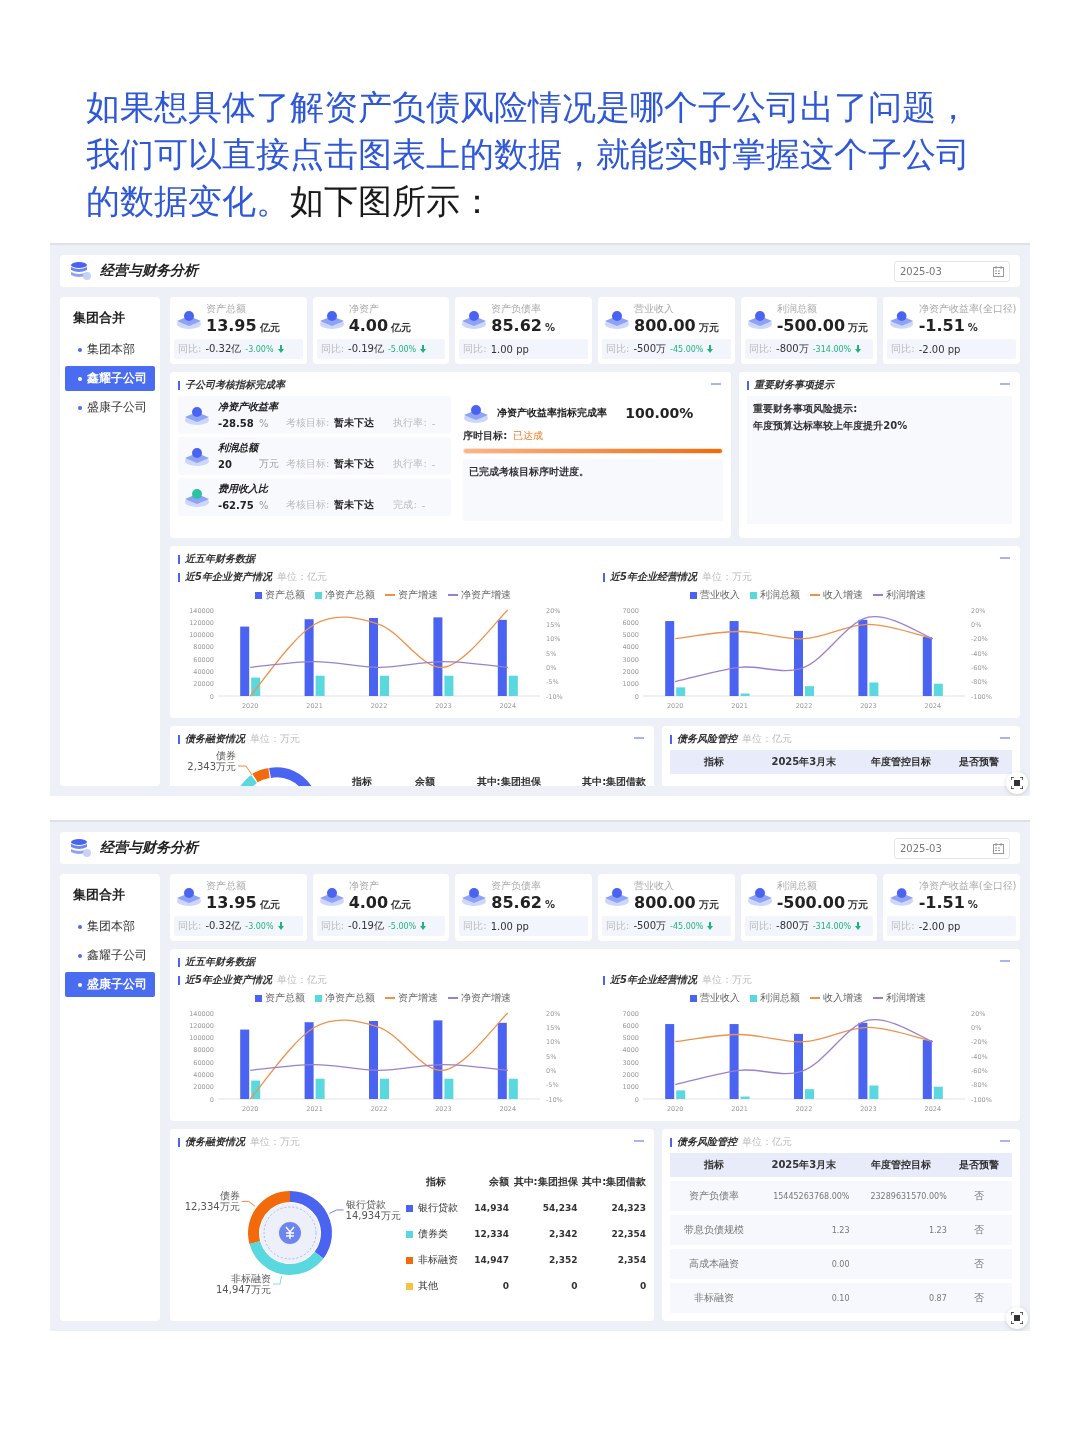 This screenshot has width=1080, height=1443. Describe the element at coordinates (563, 1234) in the screenshot. I see `table-cell-text: 2,342` at that location.